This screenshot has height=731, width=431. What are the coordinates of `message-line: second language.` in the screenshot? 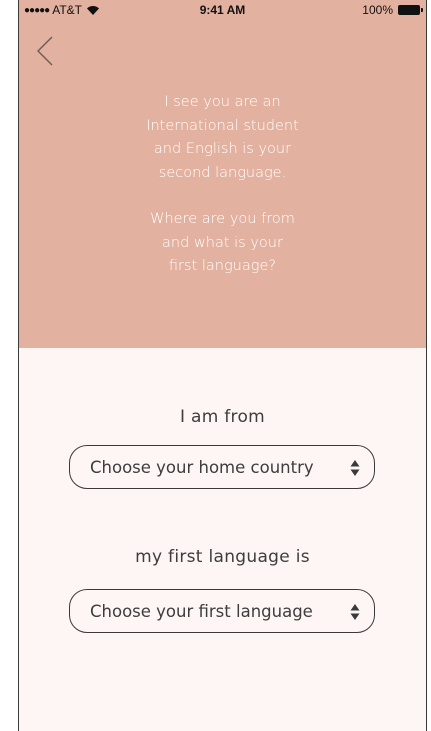 It's located at (222, 172).